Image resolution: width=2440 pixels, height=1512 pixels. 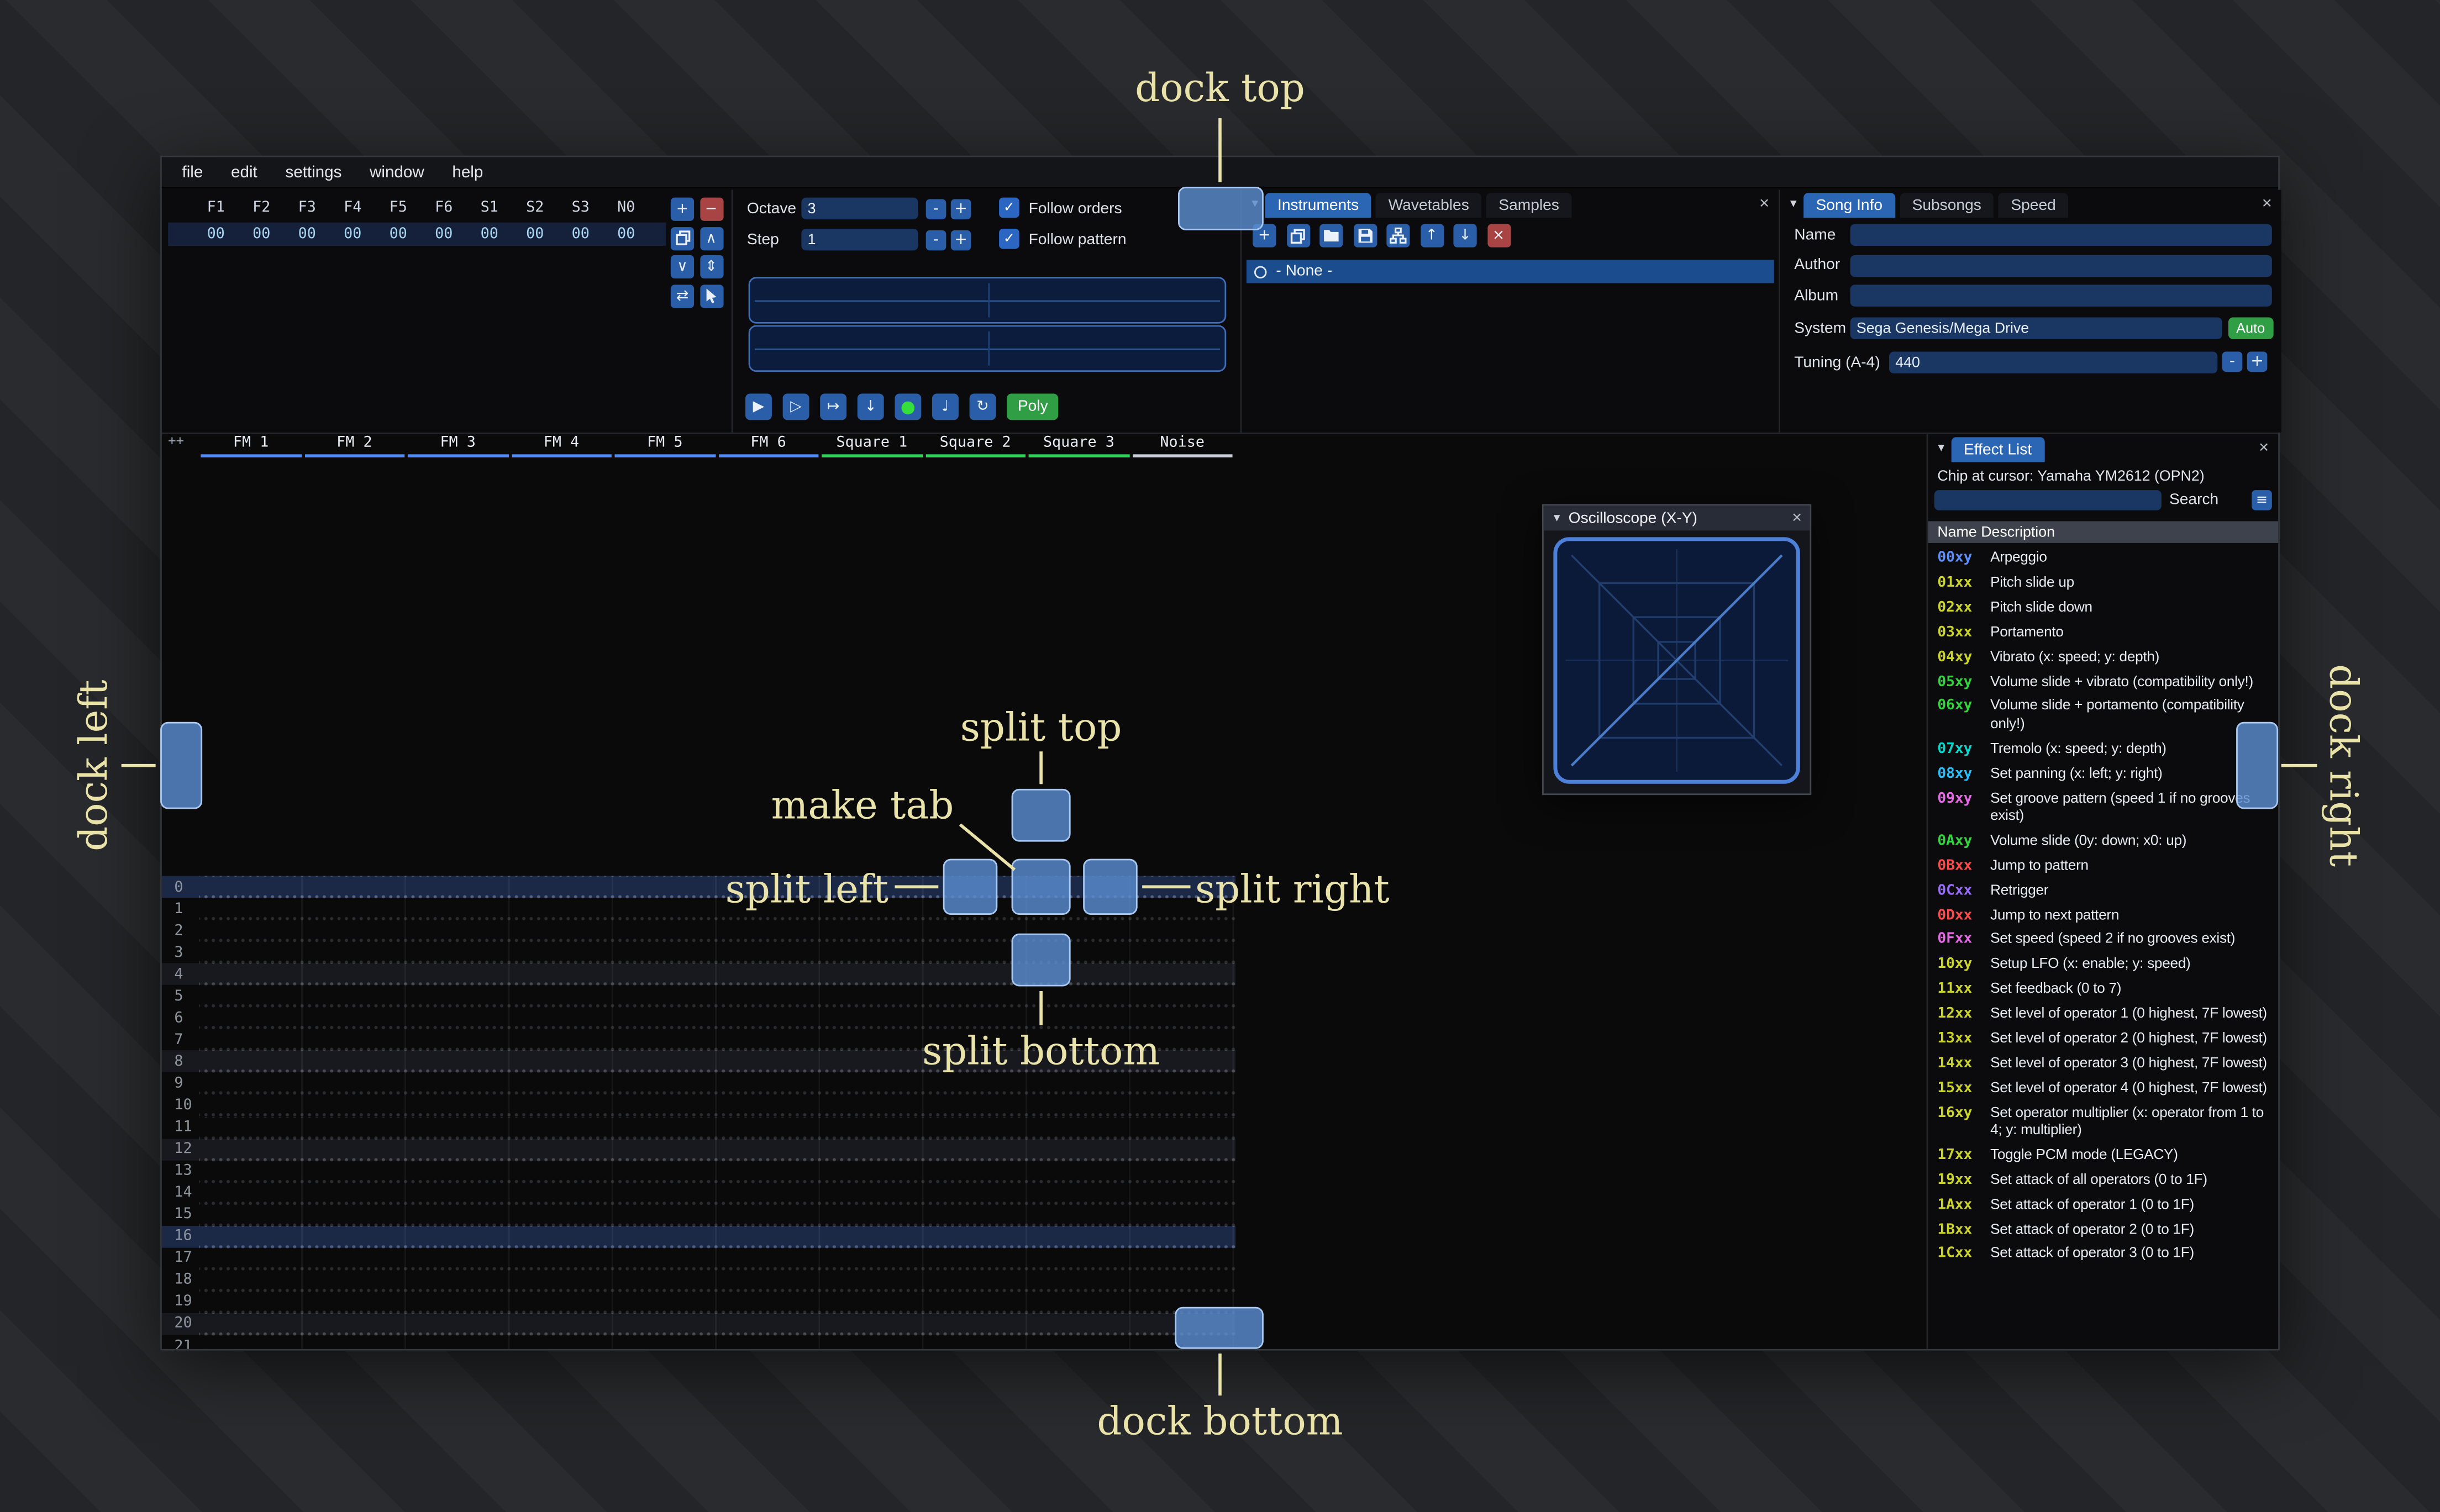 I want to click on play-pattern-button: ▷, so click(x=795, y=406).